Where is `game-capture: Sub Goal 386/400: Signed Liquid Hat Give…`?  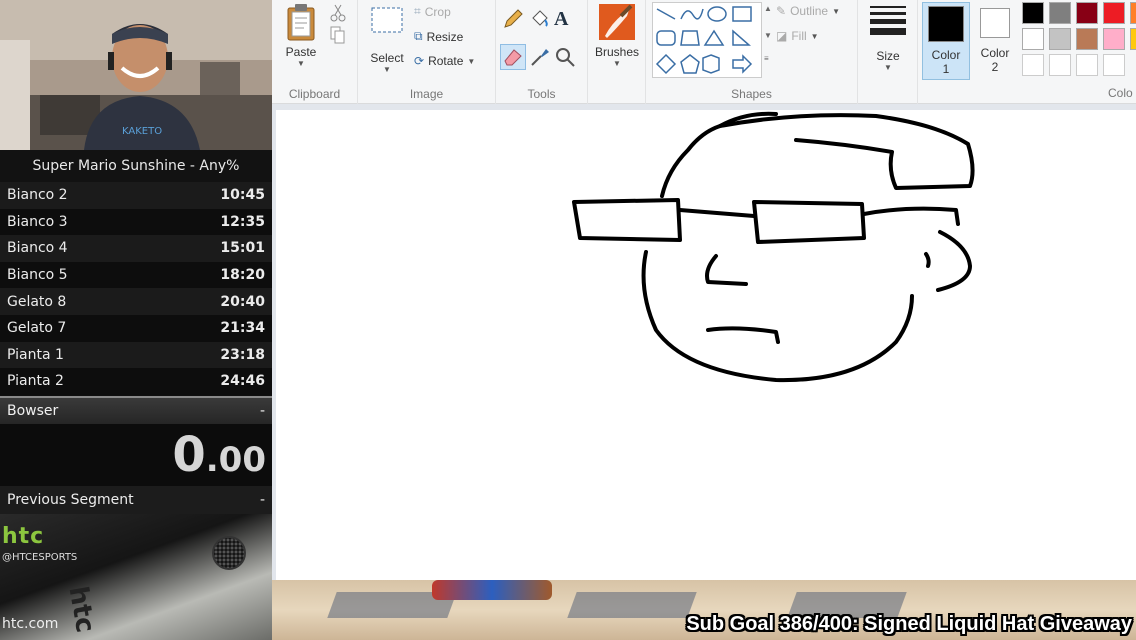
game-capture: Sub Goal 386/400: Signed Liquid Hat Give… is located at coordinates (704, 610).